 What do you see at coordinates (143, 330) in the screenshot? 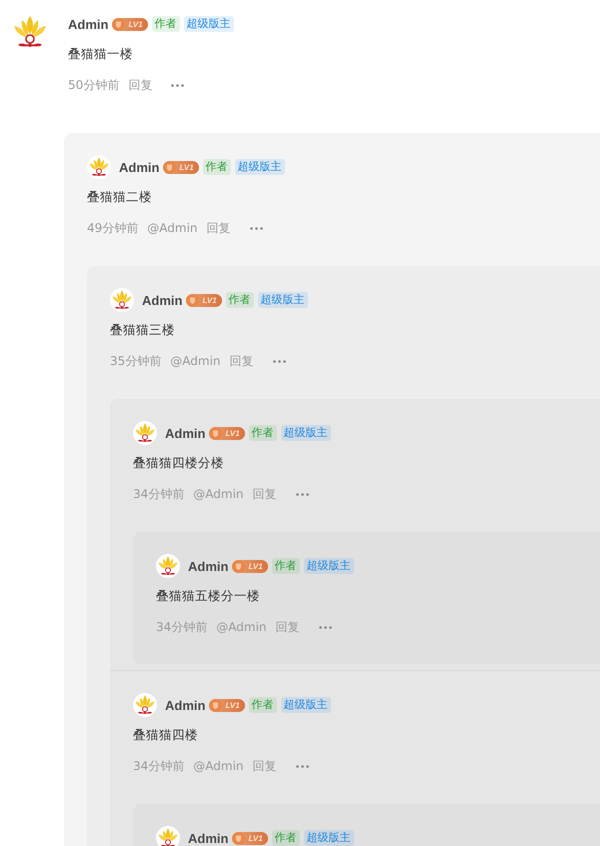
I see `comment-text: 叠猫猫三楼` at bounding box center [143, 330].